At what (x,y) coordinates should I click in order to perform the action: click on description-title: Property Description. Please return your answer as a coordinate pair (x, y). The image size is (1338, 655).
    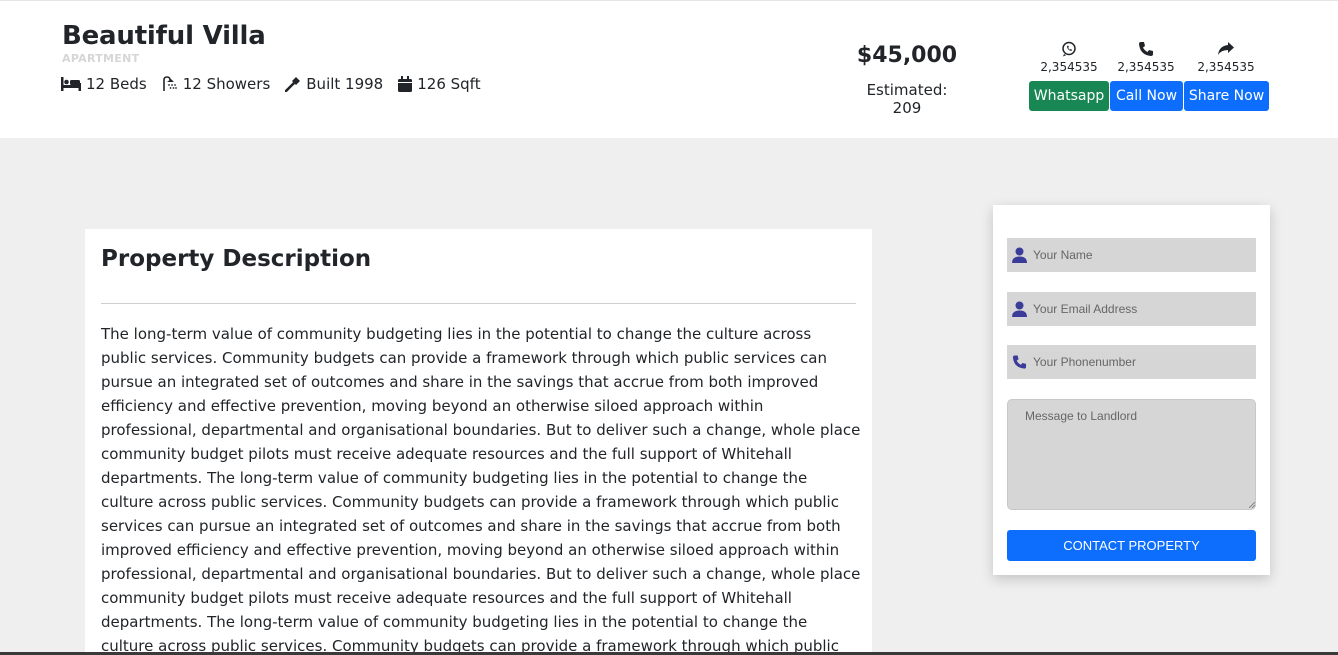
    Looking at the image, I should click on (236, 259).